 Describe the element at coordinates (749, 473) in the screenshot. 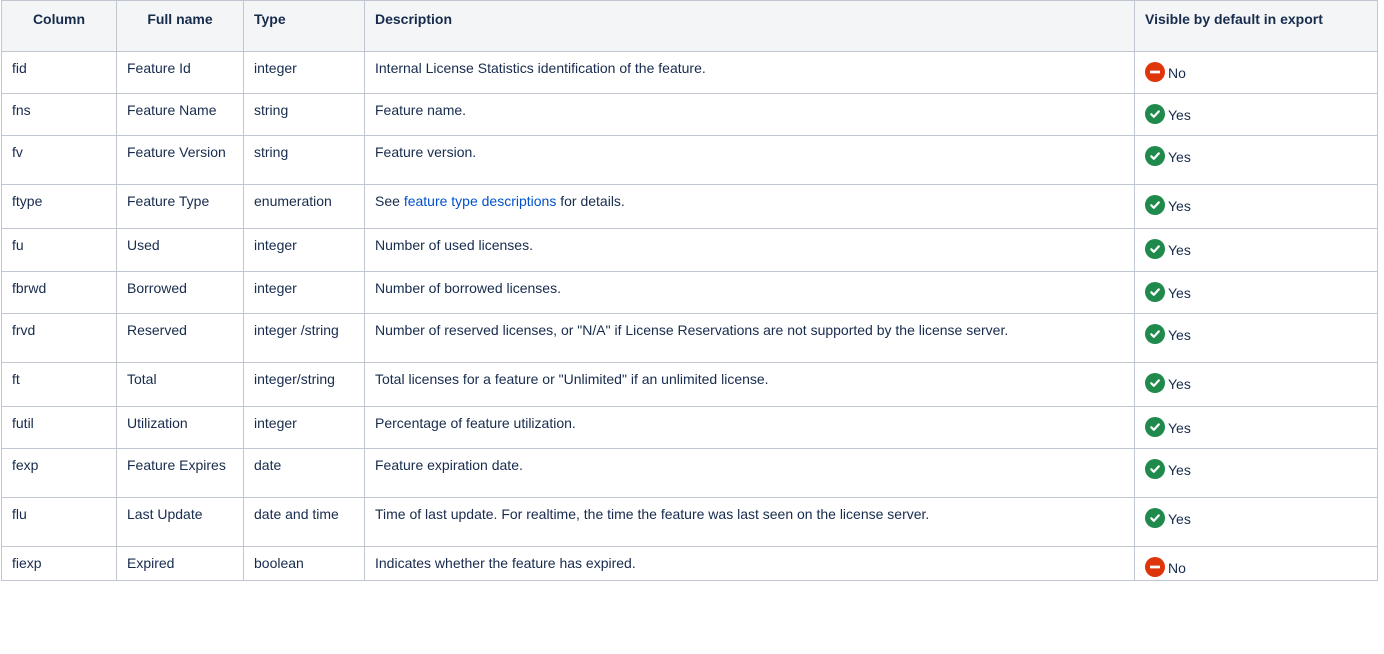

I see `cell-description: Feature expiration date.` at that location.